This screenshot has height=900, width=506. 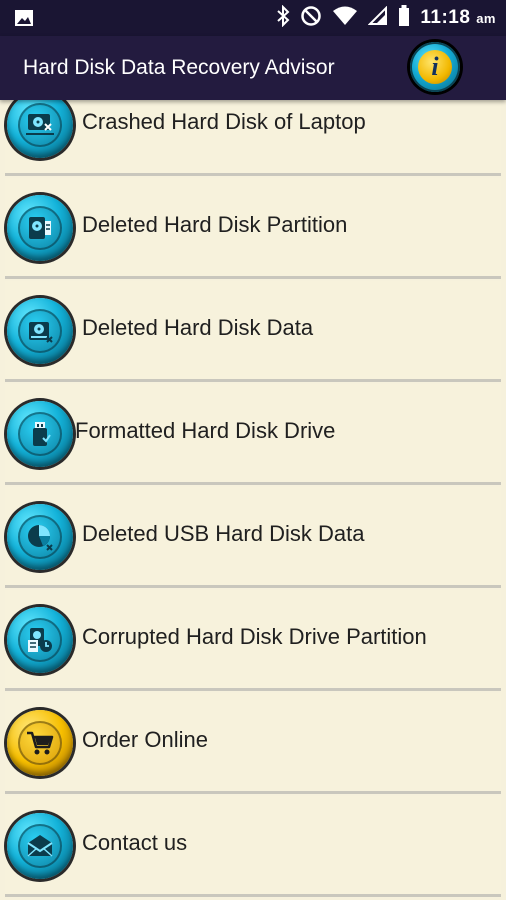 I want to click on menu-item-contact: Contact us, so click(x=253, y=846).